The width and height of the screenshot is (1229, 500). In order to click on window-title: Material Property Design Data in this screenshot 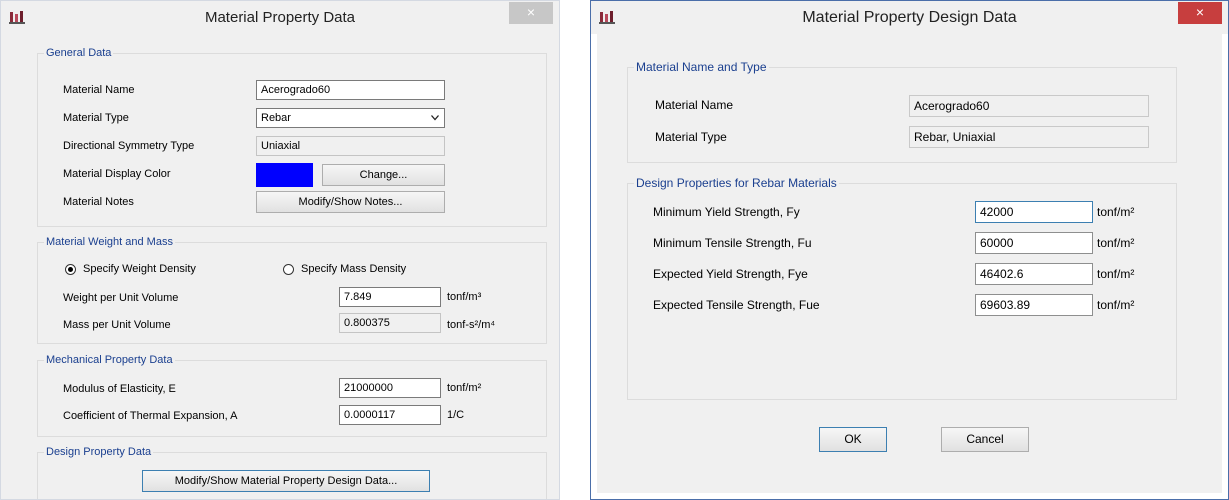, I will do `click(909, 17)`.